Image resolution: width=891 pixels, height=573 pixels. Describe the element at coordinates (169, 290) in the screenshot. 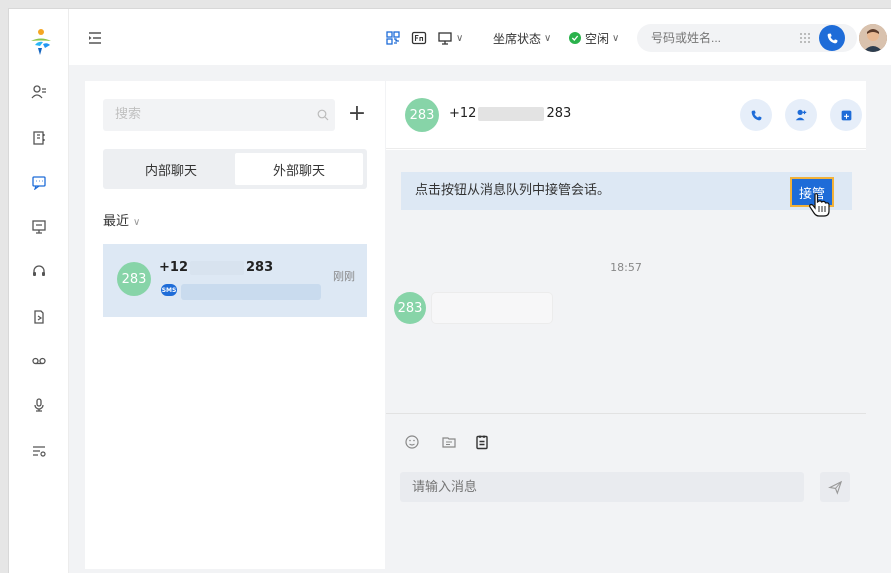

I see `sms-channel-icon: SMS` at that location.